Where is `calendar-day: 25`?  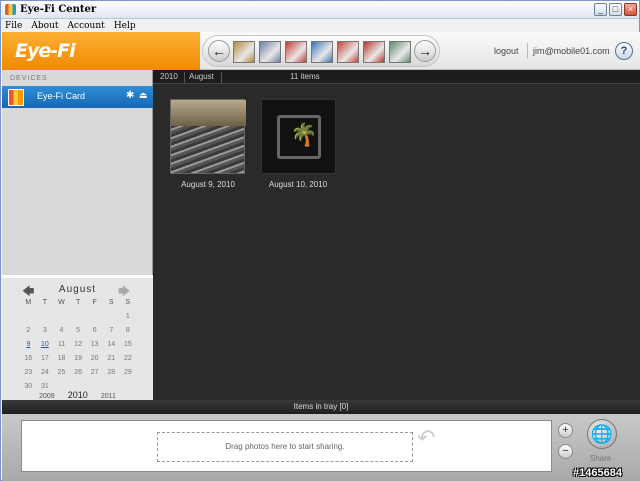 calendar-day: 25 is located at coordinates (61, 372).